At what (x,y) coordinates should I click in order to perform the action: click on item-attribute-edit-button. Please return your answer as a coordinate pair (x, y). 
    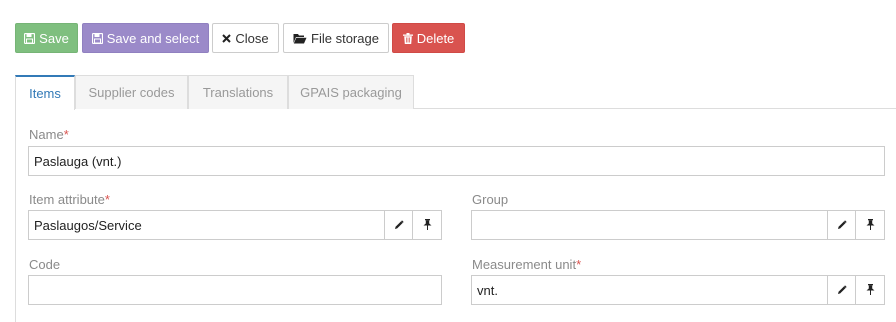
    Looking at the image, I should click on (398, 225).